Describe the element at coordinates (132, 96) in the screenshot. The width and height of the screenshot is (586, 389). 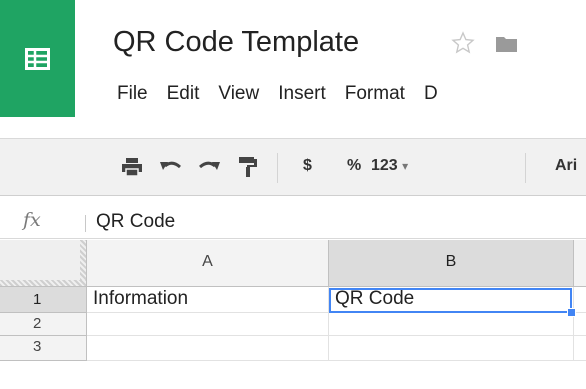
I see `menu-file: File` at that location.